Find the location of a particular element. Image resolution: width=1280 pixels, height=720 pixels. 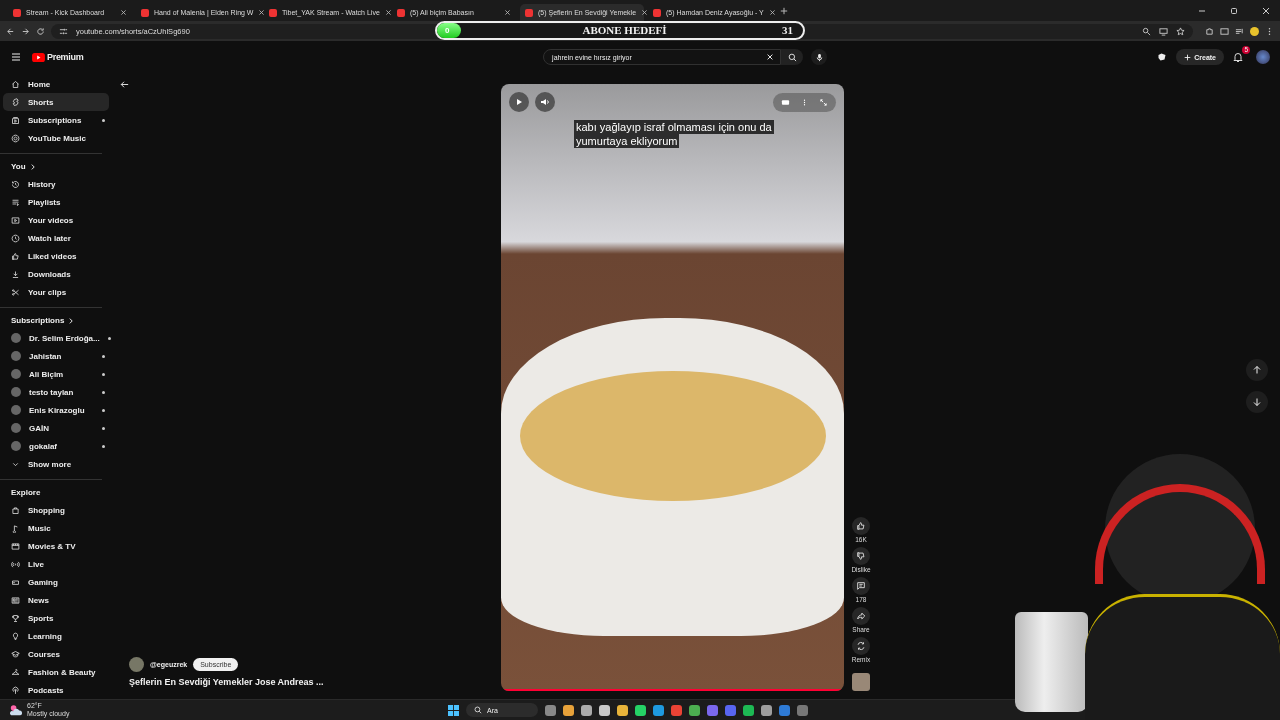

channel-item: Ali Biçim is located at coordinates (56, 374).